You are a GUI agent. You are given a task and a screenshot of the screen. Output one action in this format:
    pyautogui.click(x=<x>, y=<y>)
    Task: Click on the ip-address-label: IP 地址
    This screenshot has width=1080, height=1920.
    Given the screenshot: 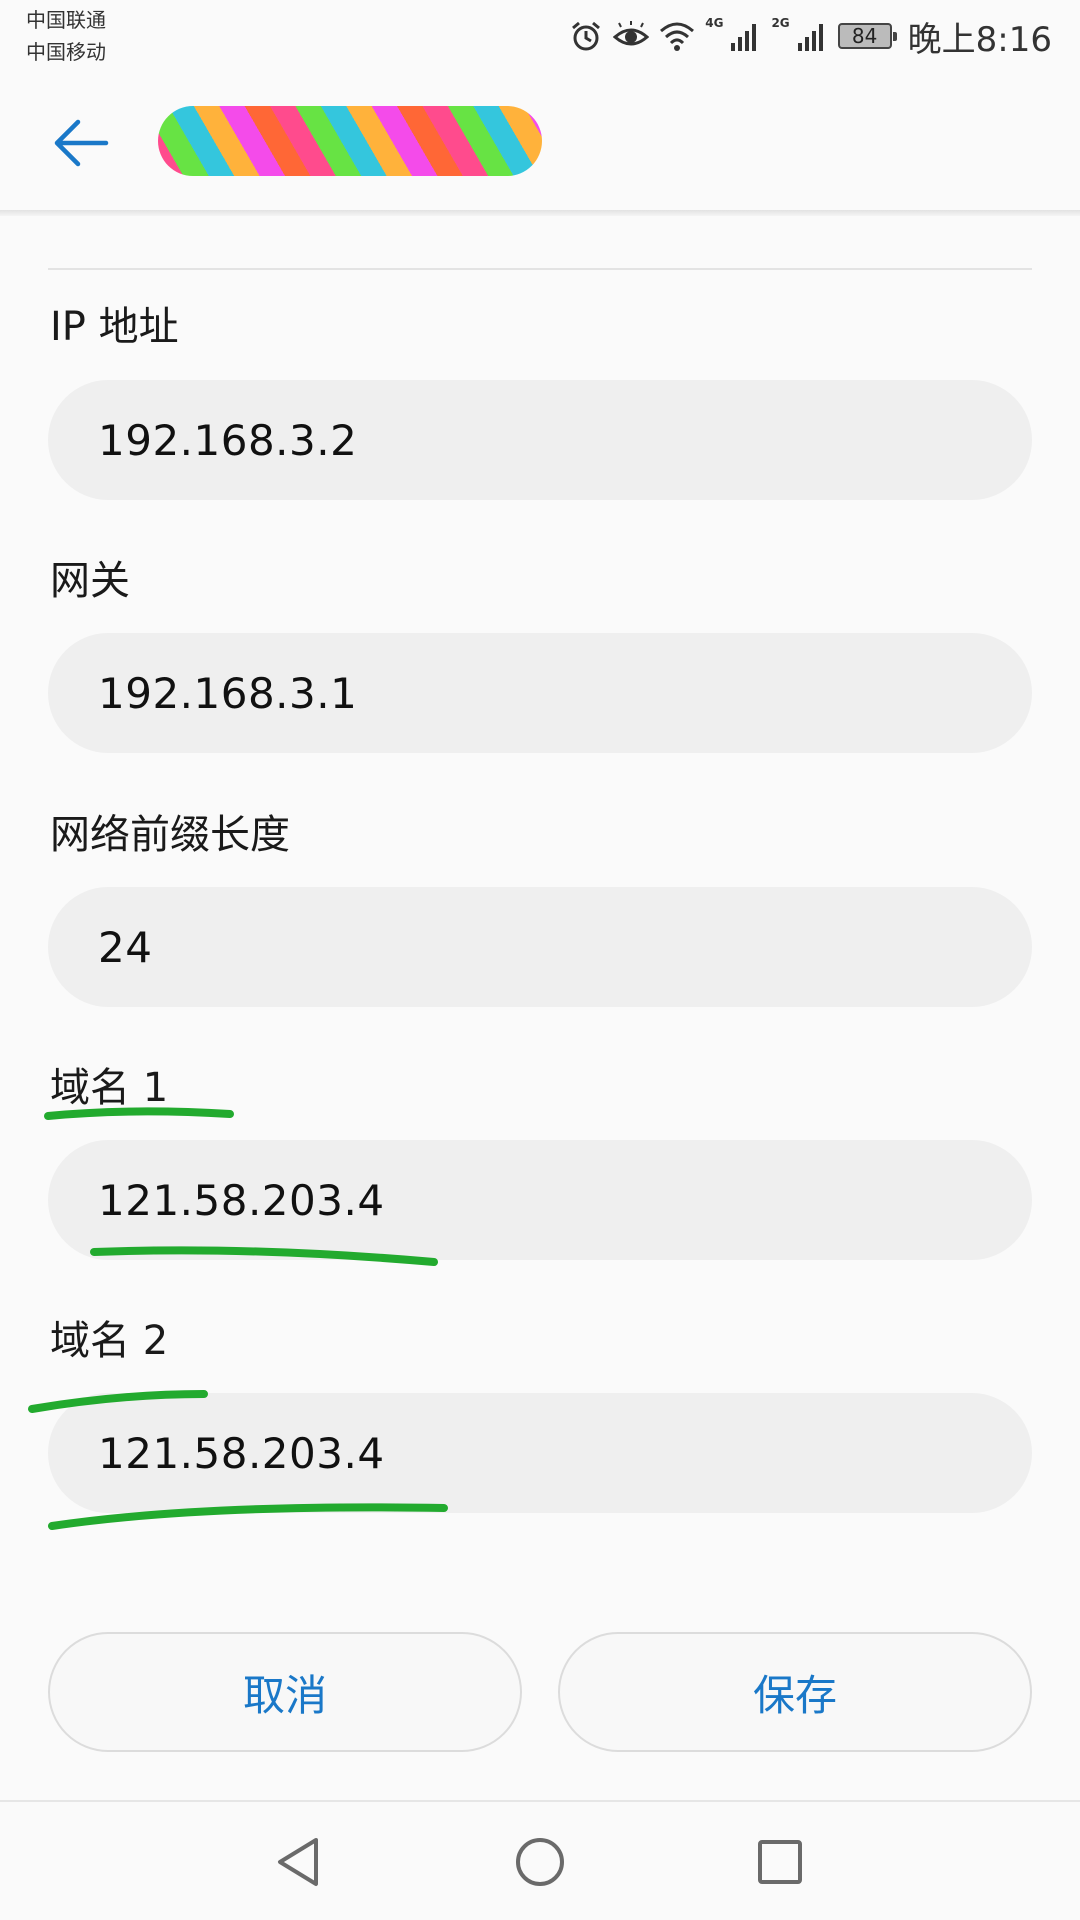 What is the action you would take?
    pyautogui.click(x=114, y=327)
    